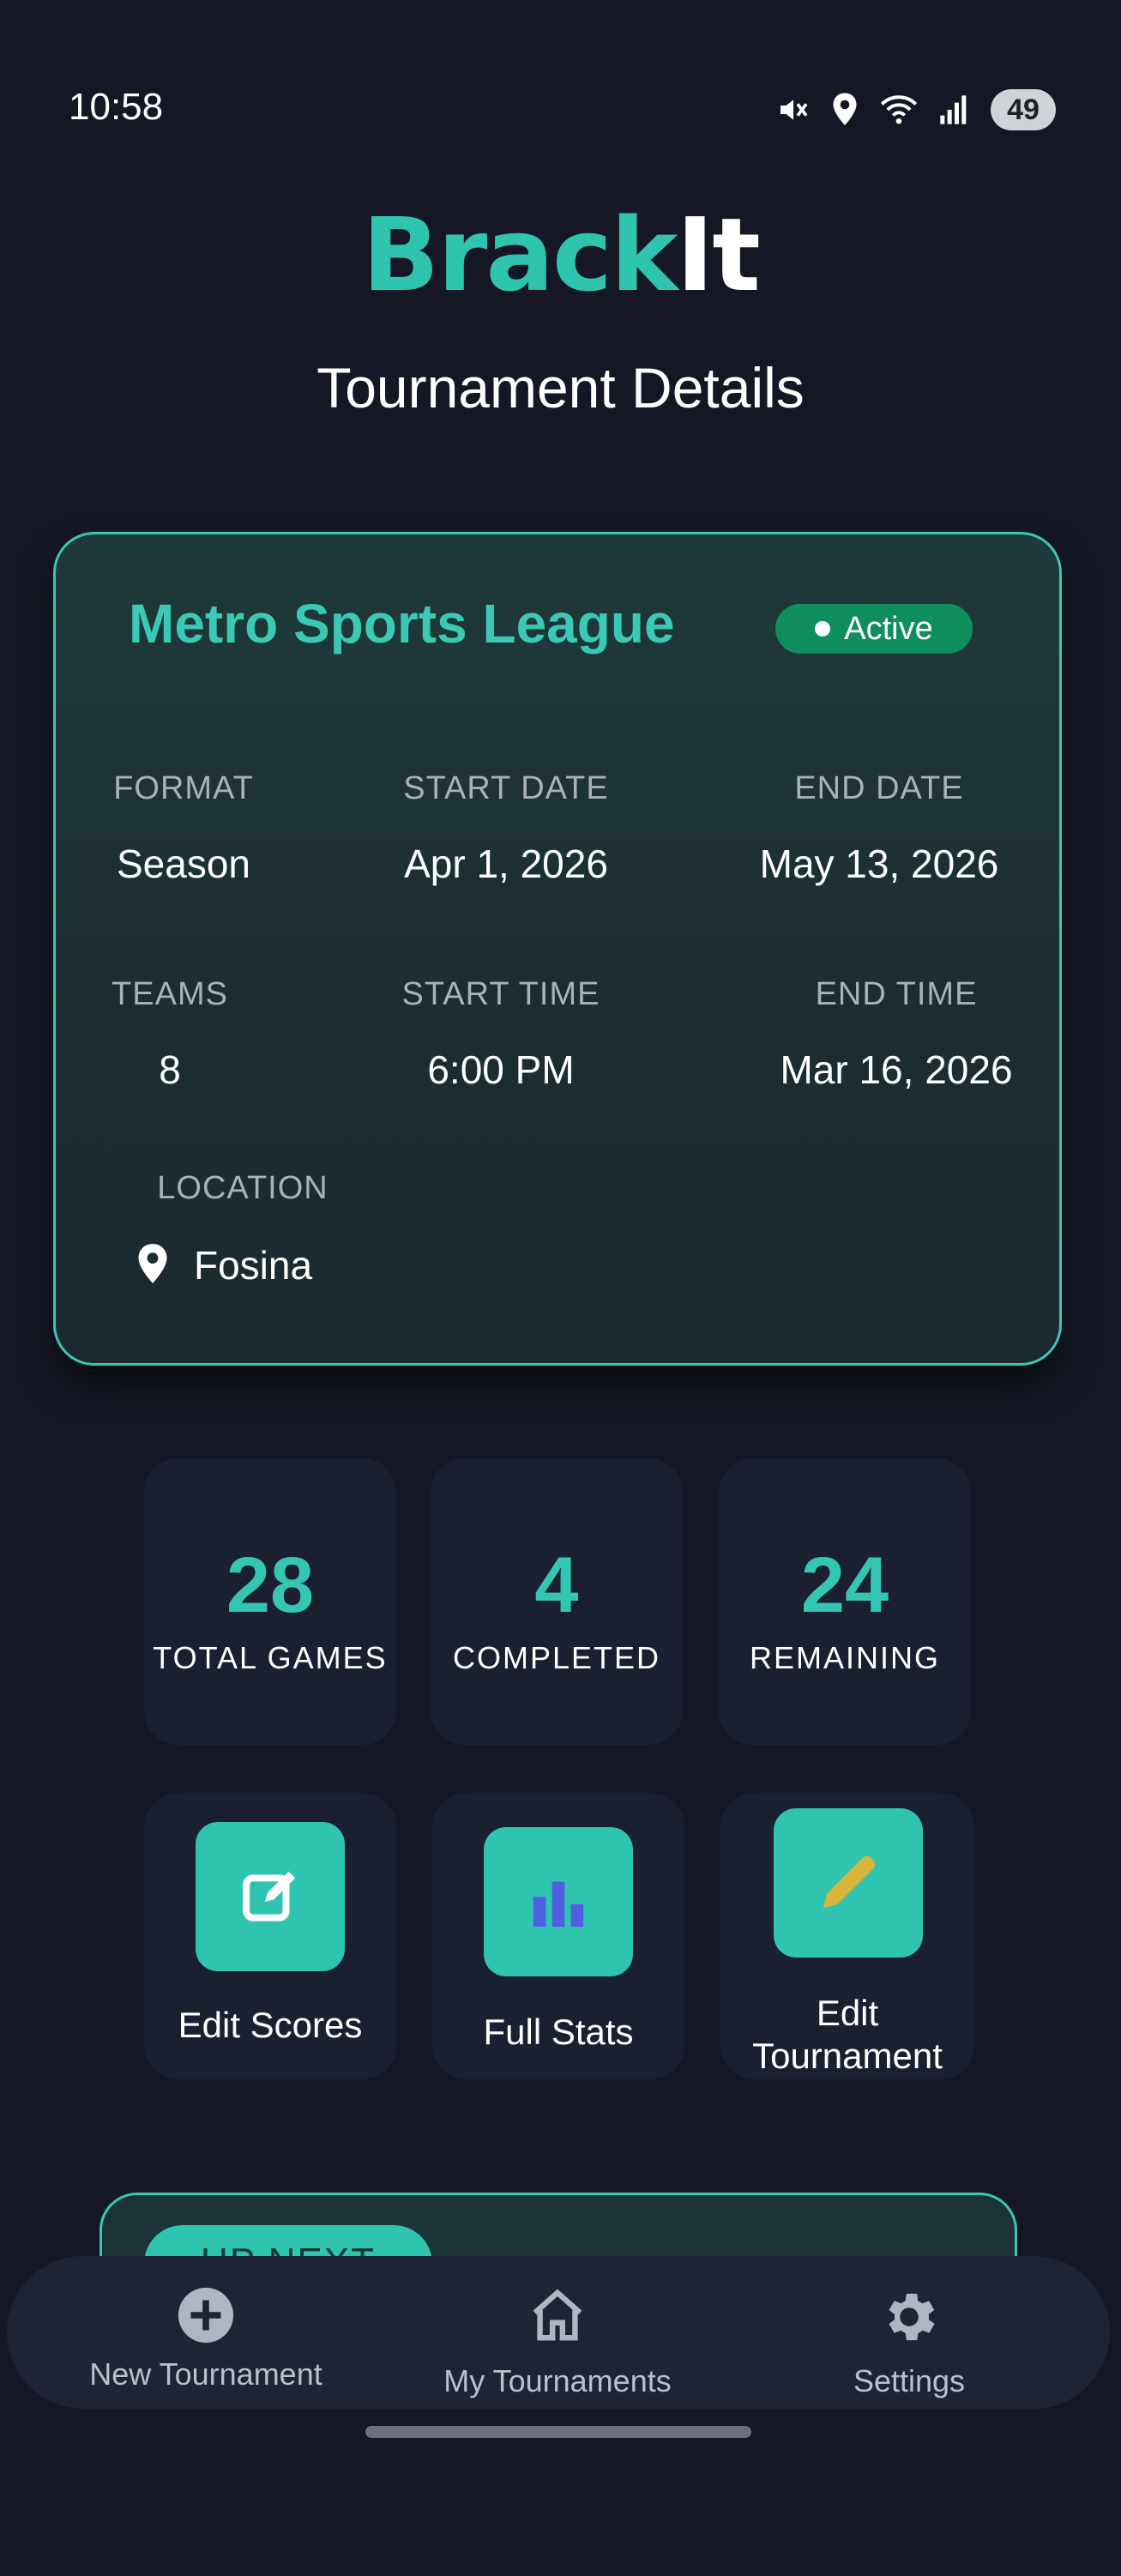 This screenshot has height=2576, width=1121. I want to click on stat-completed: 4 COMPLETED, so click(557, 1601).